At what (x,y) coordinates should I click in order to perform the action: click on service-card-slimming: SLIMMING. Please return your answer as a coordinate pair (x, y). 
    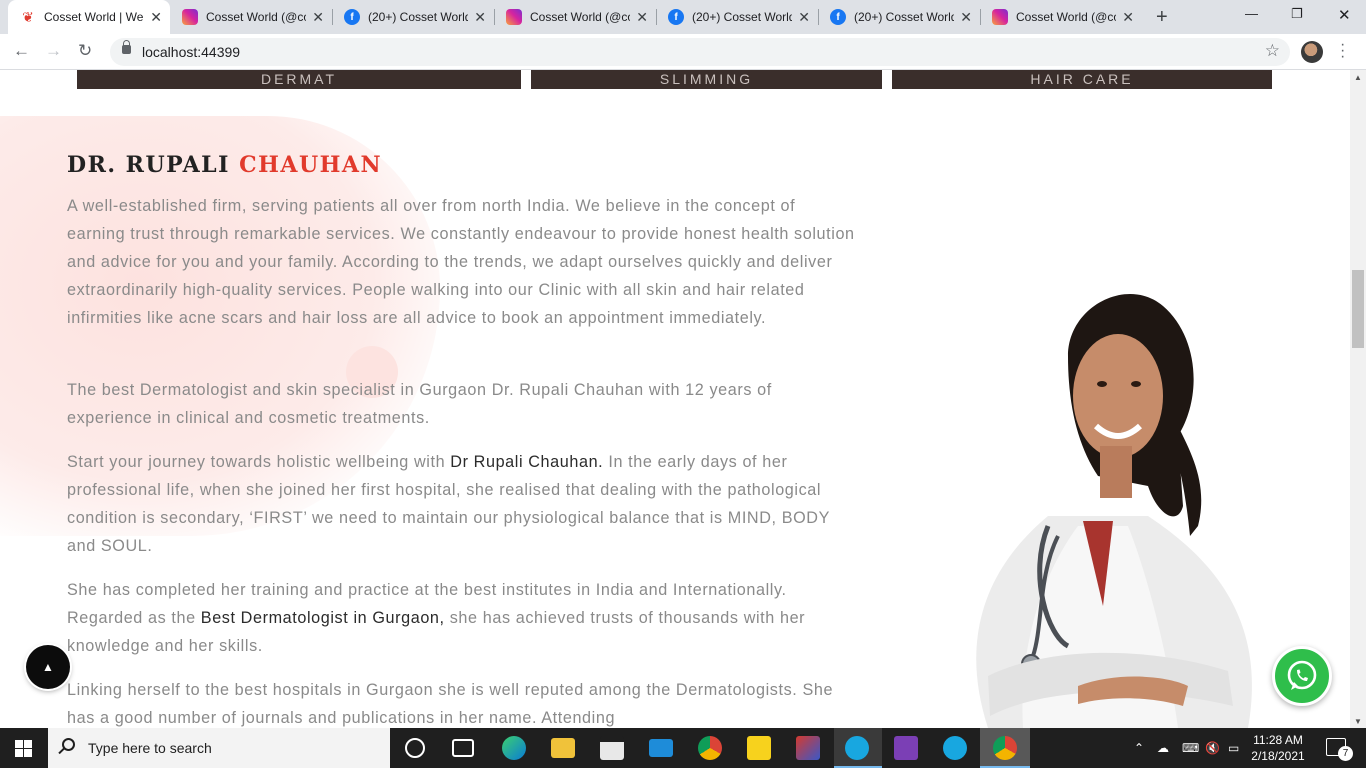
    Looking at the image, I should click on (706, 79).